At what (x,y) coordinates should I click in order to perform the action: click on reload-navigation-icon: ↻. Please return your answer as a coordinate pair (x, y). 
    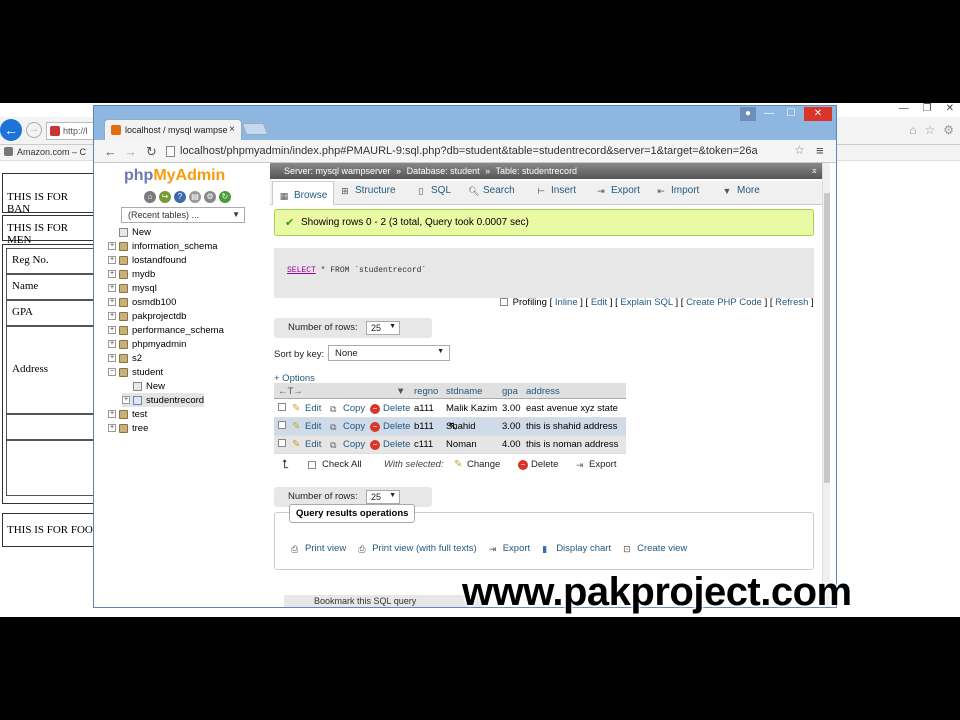
    Looking at the image, I should click on (225, 197).